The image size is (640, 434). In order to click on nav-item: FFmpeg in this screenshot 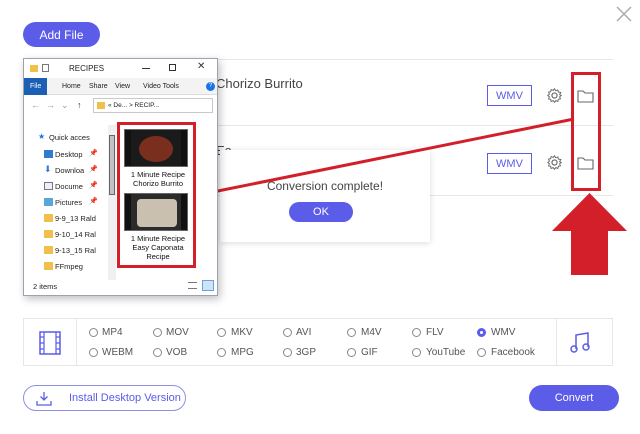, I will do `click(70, 266)`.